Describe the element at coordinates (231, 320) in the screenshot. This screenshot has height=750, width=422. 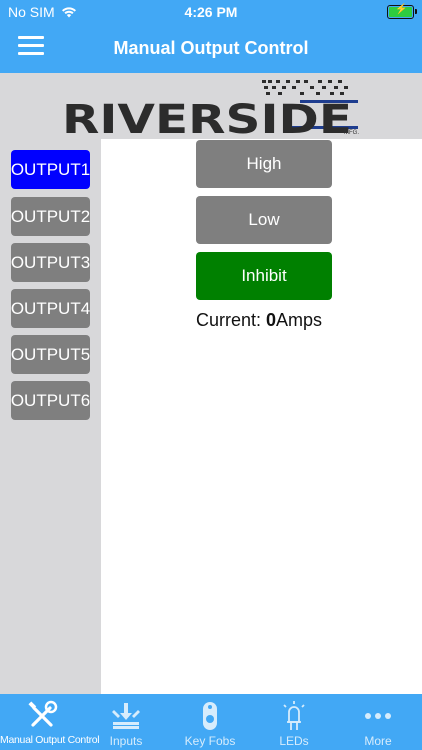
I see `current-label: Current:` at that location.